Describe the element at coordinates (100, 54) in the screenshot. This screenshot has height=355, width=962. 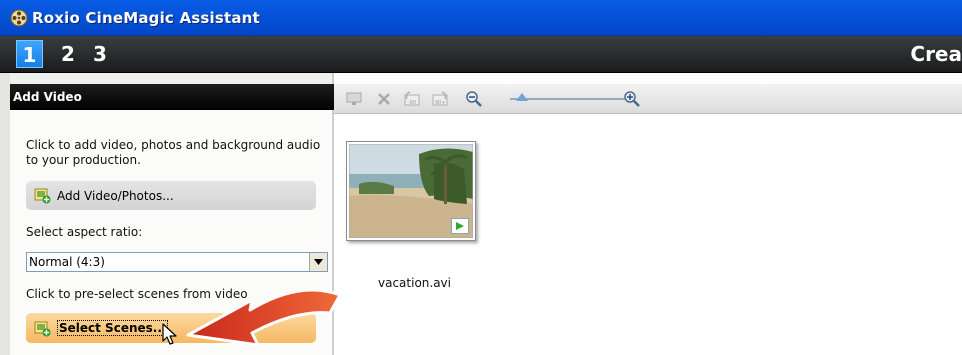
I see `step-3-tab: 3` at that location.